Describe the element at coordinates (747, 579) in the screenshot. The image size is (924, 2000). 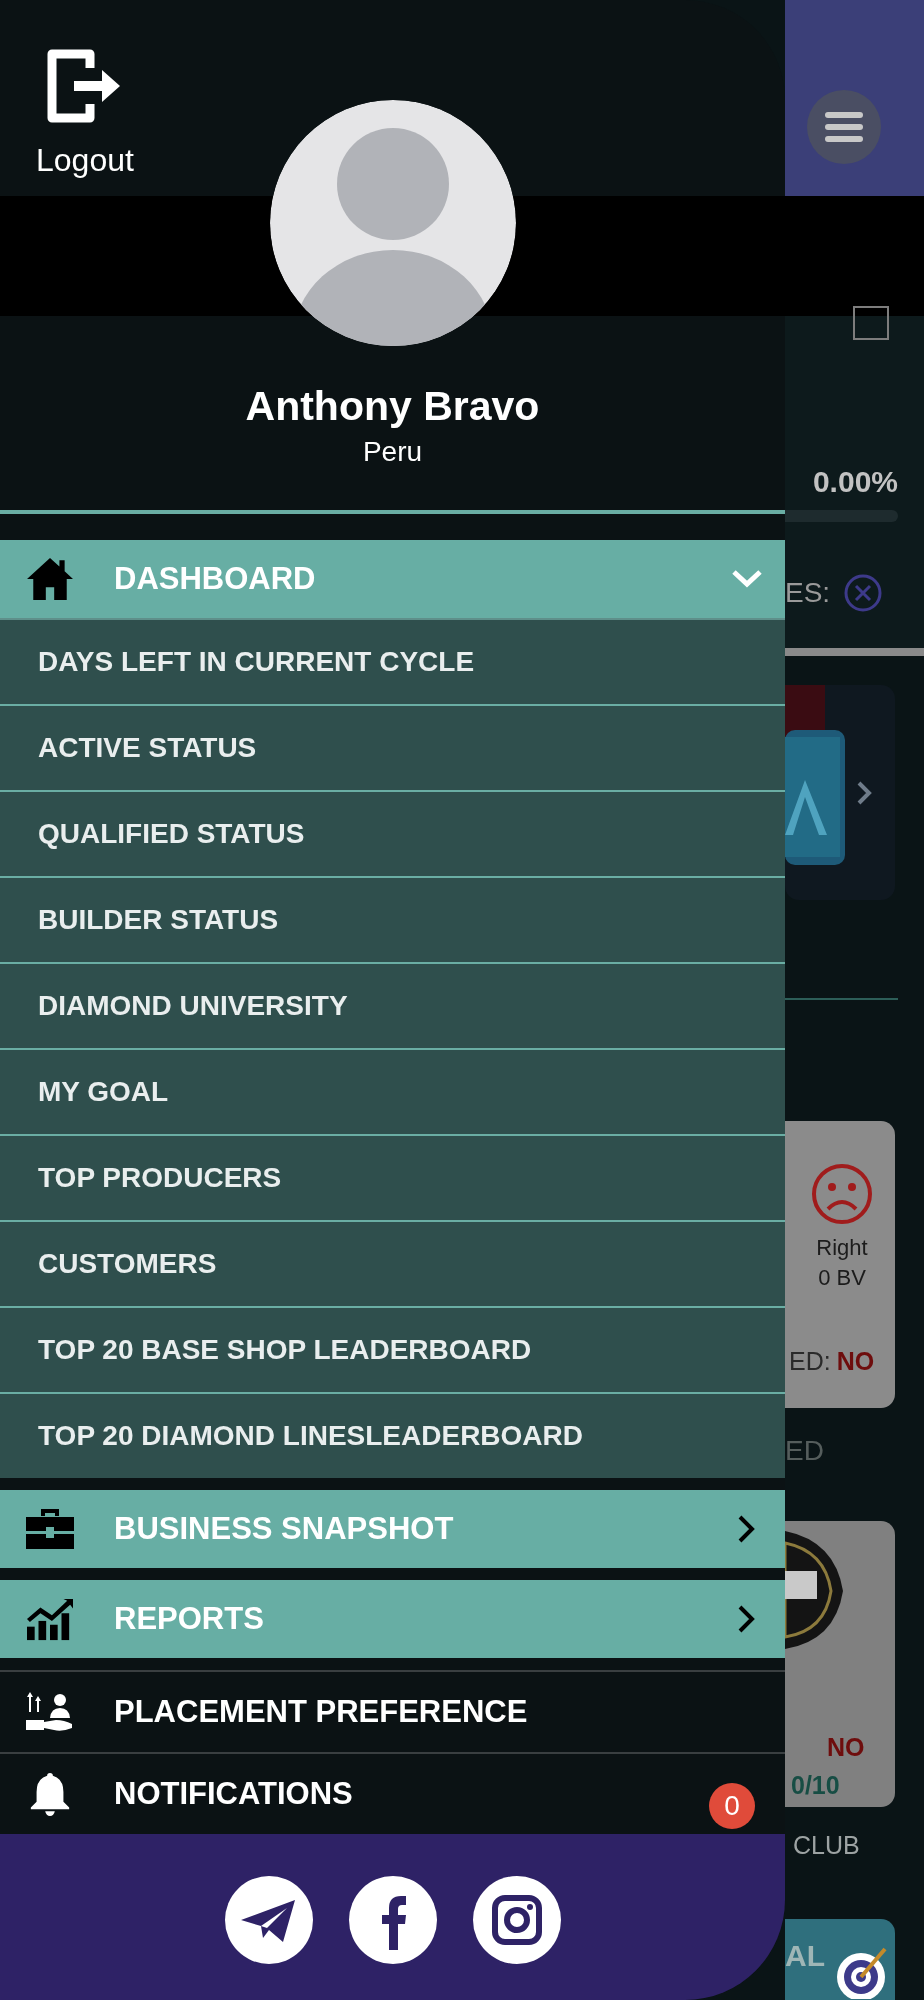
I see `chevron-down-icon` at that location.